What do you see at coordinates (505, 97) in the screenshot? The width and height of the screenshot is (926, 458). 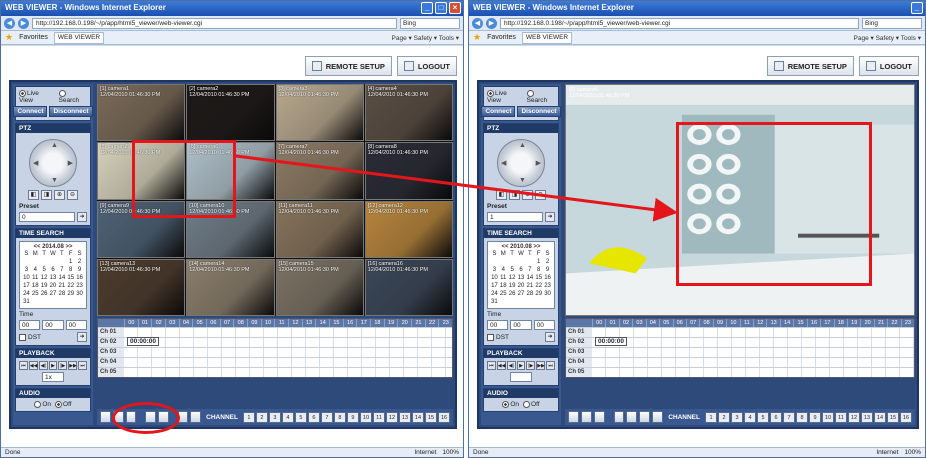 I see `live-view-radio: Live View` at bounding box center [505, 97].